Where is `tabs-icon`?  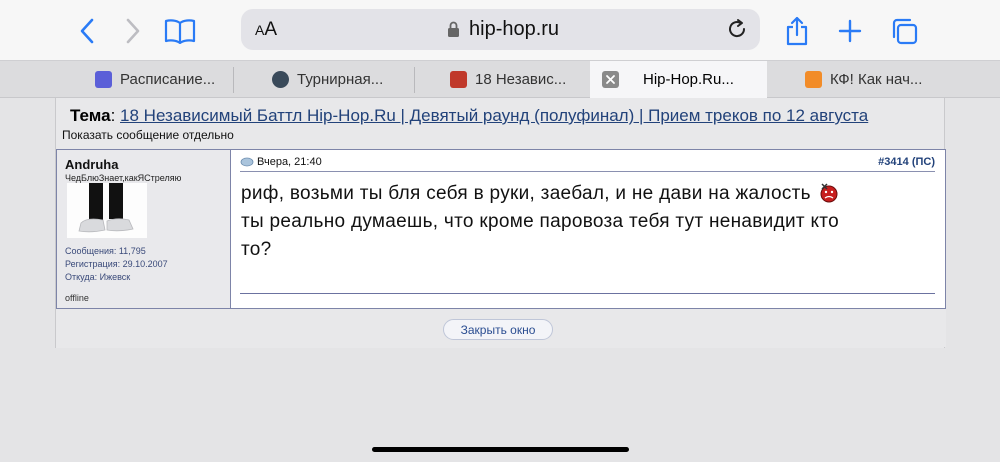 tabs-icon is located at coordinates (905, 31).